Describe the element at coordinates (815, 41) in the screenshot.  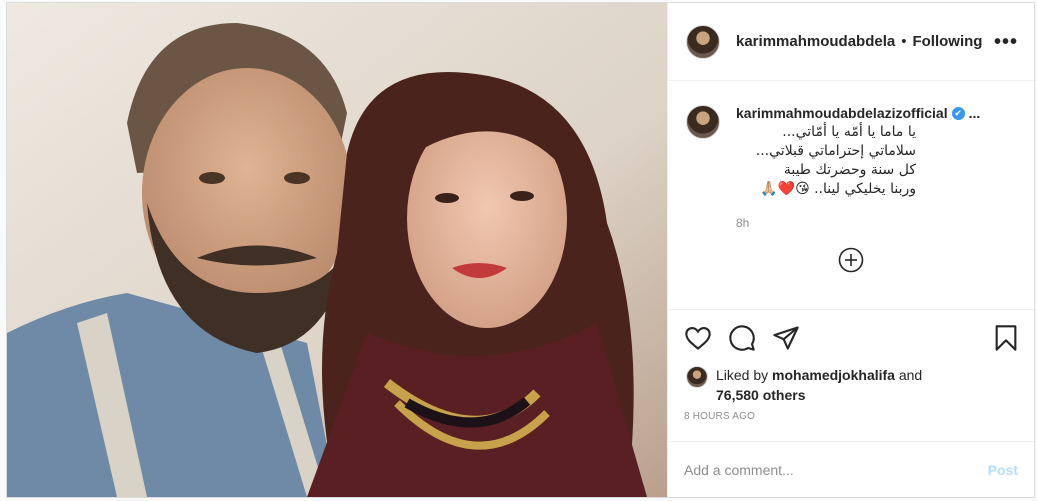
I see `author-username-link: karimmahmoudabdela` at that location.